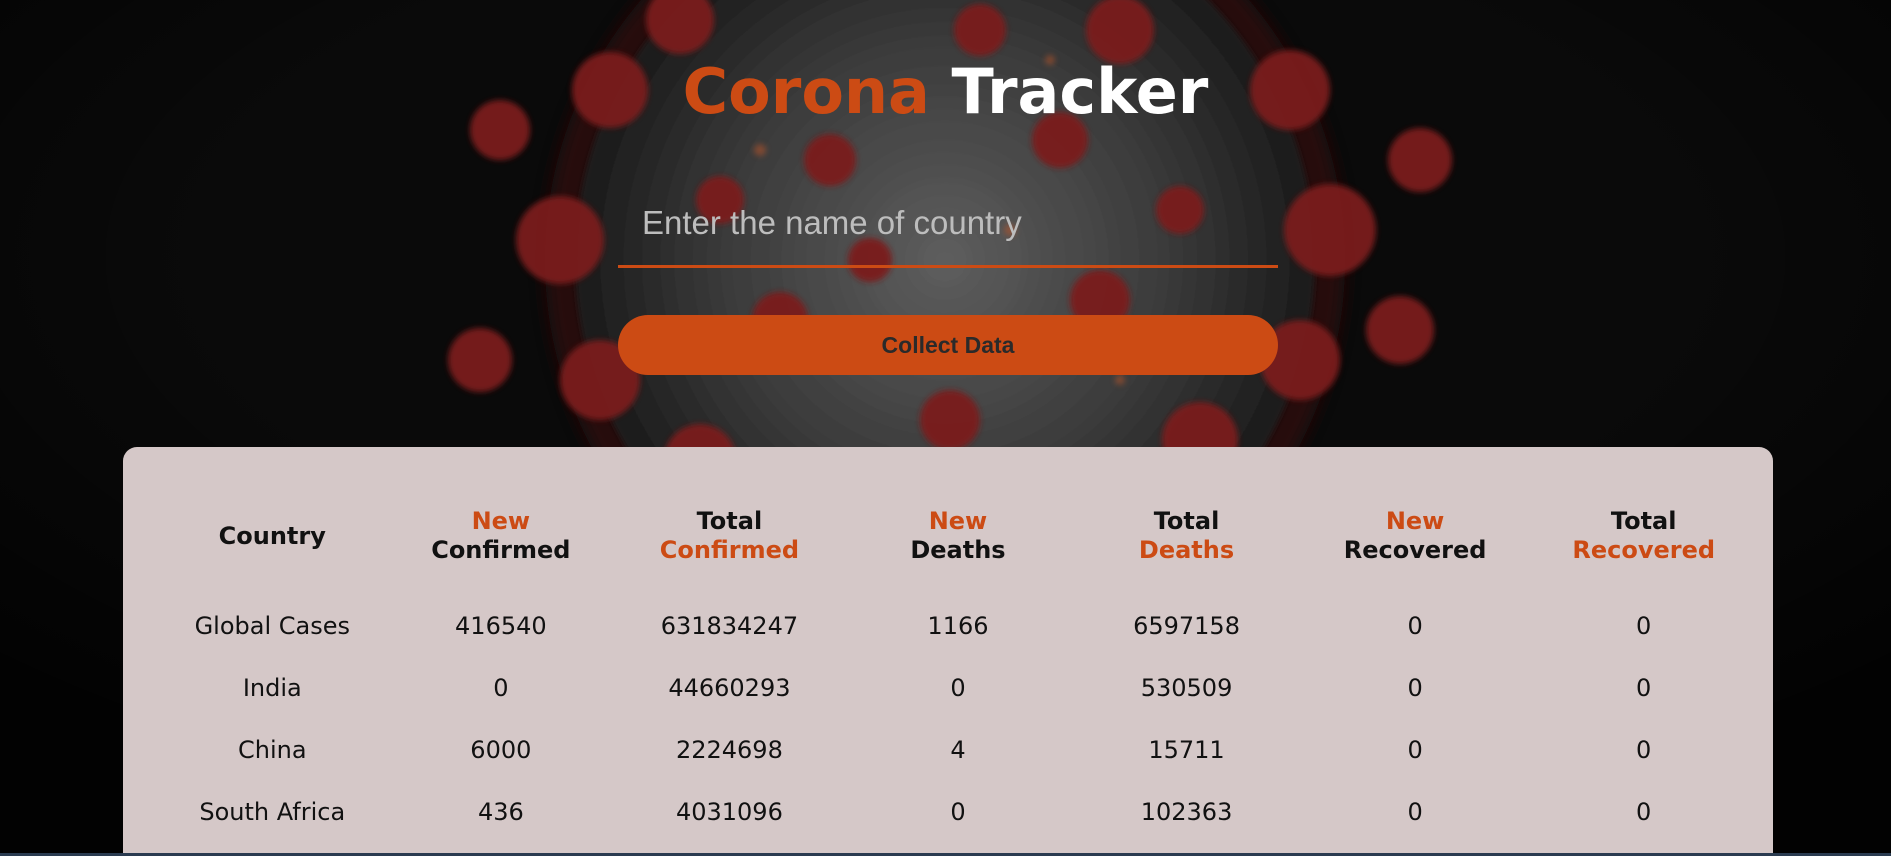 This screenshot has height=856, width=1891. I want to click on cell-total-confirmed: 631834247, so click(729, 626).